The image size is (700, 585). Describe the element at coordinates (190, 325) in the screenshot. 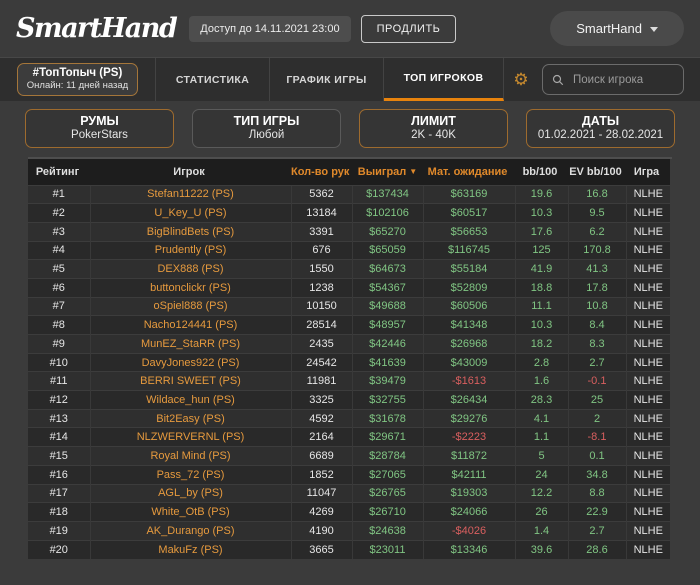

I see `player-link: Nacho124441 (PS)` at that location.